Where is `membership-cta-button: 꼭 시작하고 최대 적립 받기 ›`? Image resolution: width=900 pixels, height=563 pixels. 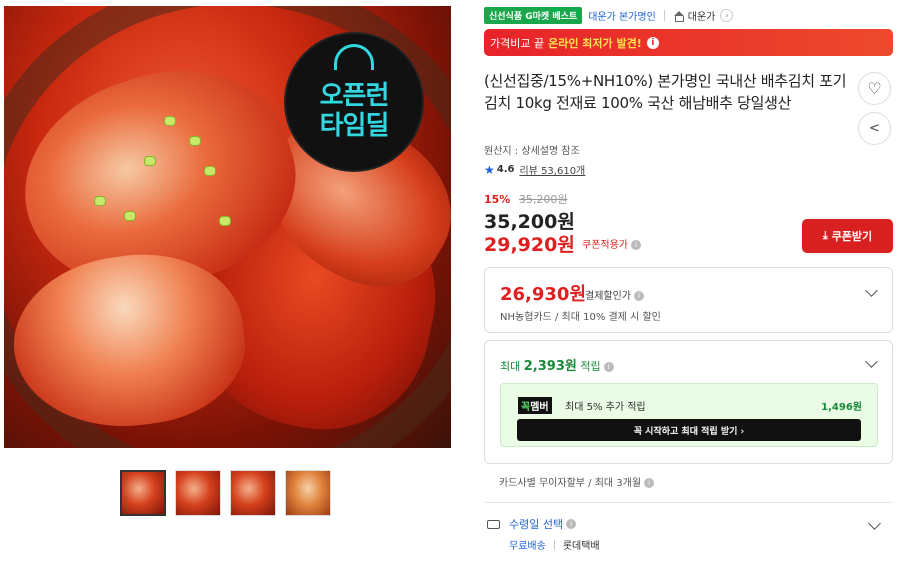
membership-cta-button: 꼭 시작하고 최대 적립 받기 › is located at coordinates (689, 430).